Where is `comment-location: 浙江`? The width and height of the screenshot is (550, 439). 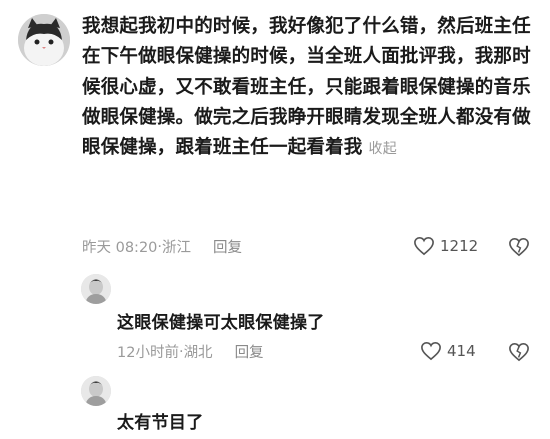
comment-location: 浙江 is located at coordinates (177, 248).